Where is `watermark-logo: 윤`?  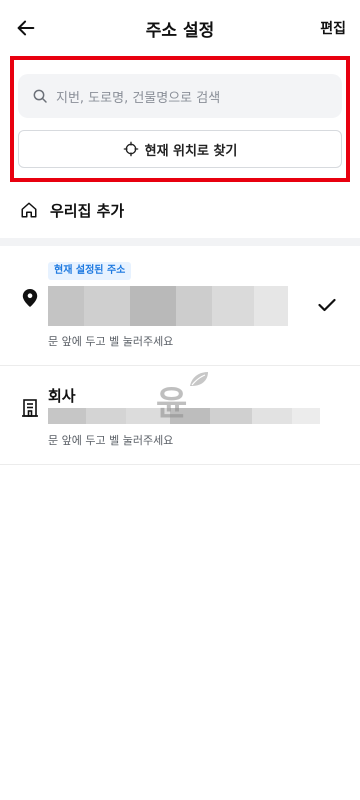
watermark-logo: 윤 is located at coordinates (182, 397).